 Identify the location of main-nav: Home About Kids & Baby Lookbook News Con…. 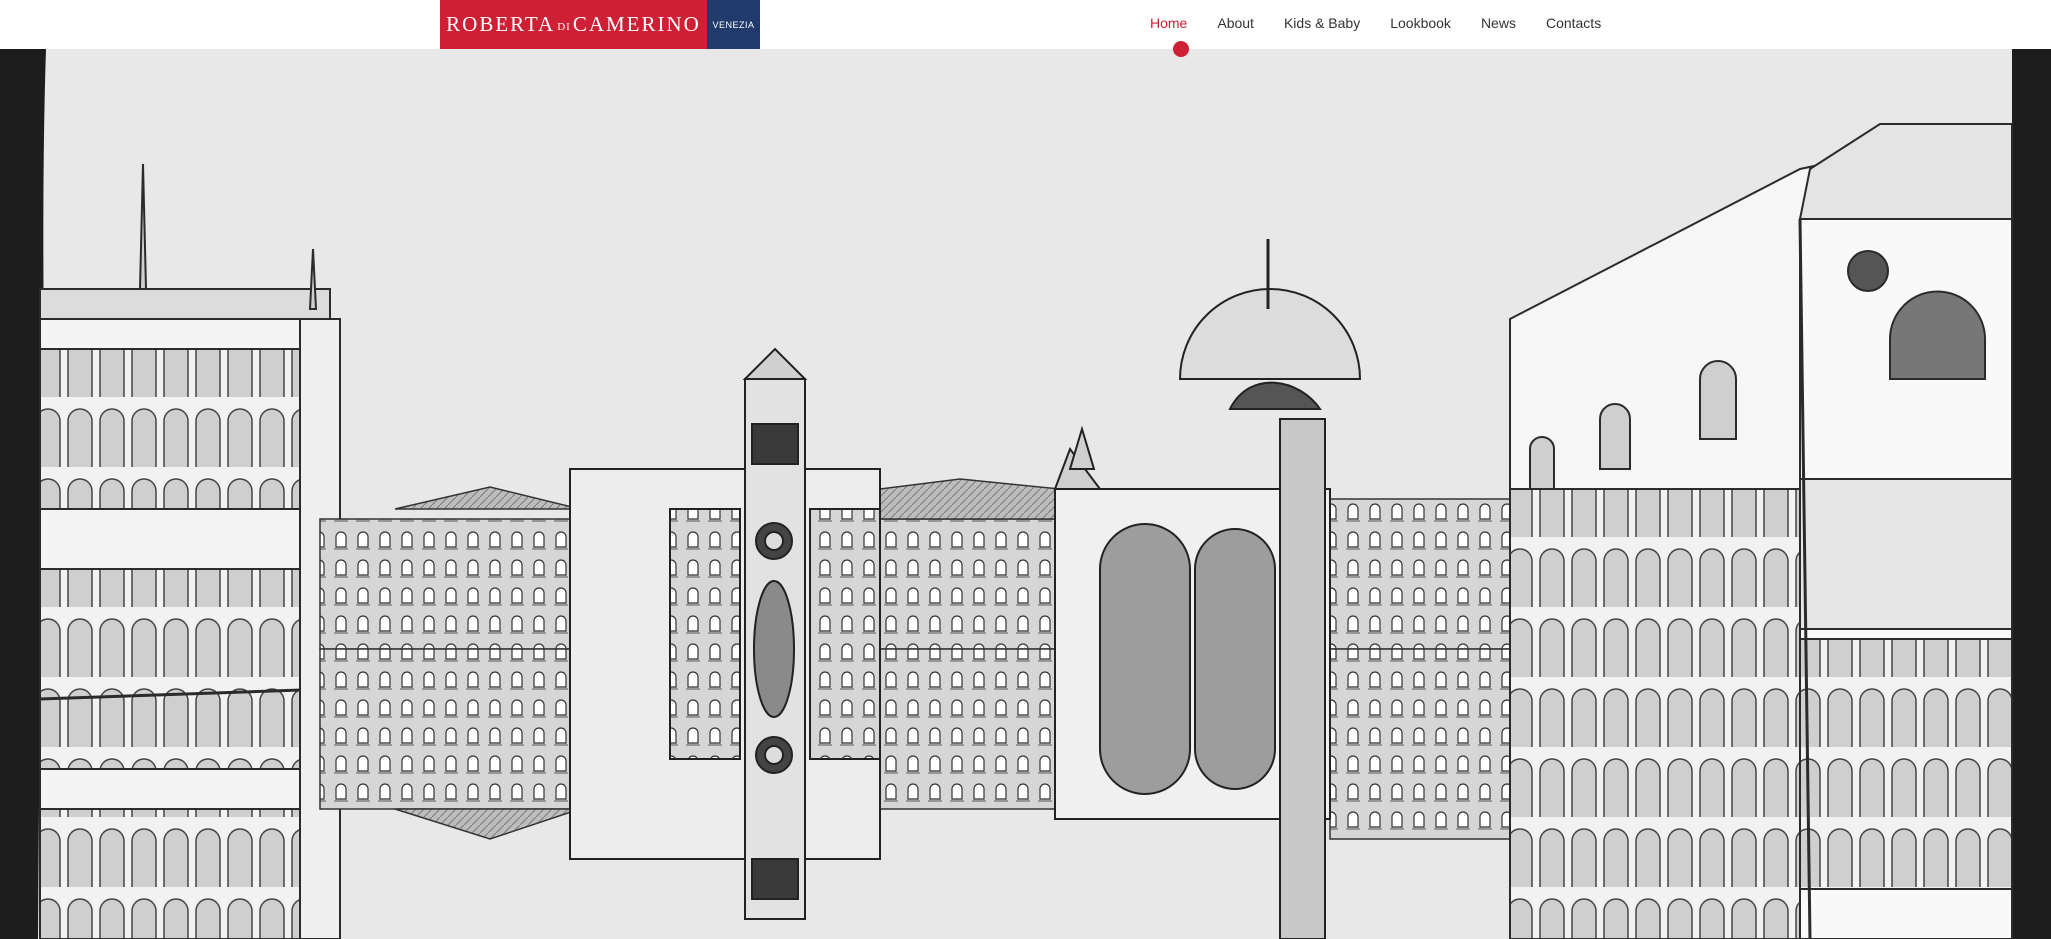
(1390, 24).